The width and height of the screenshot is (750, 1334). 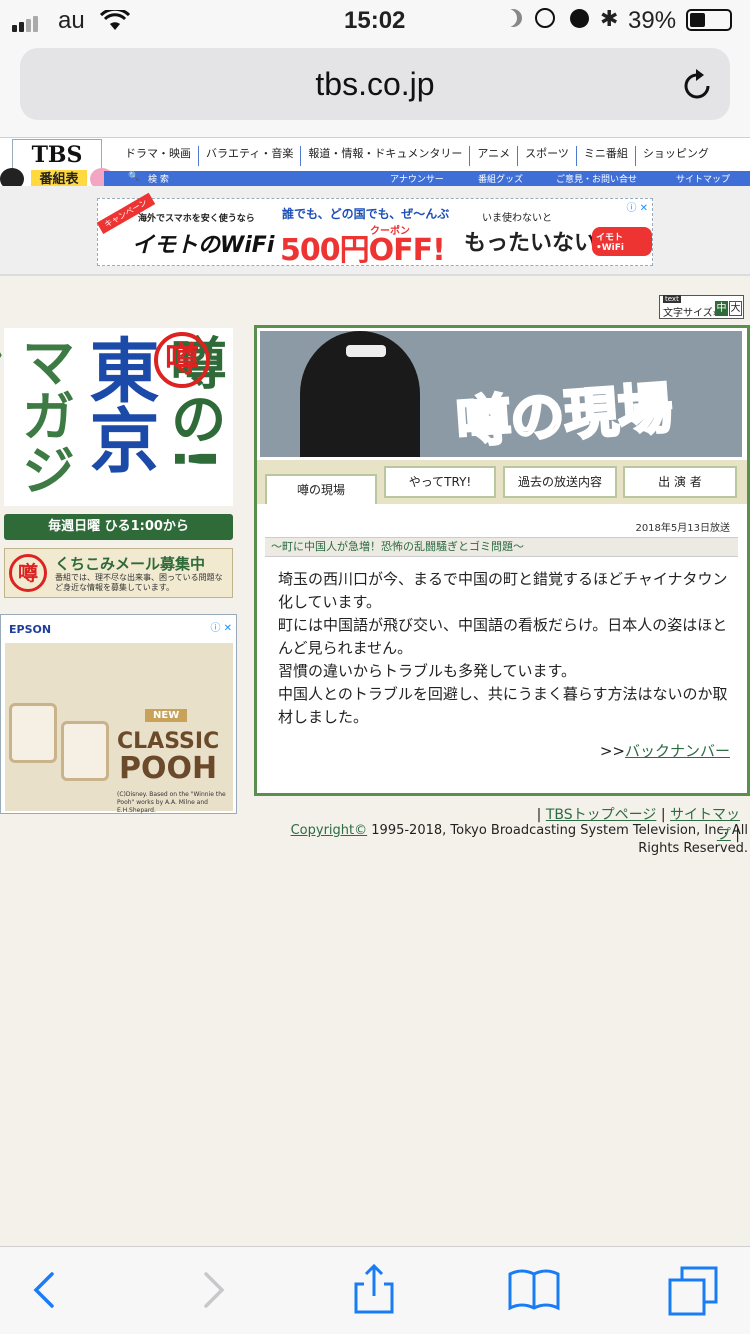 I want to click on nav-drama: ドラマ・映画, so click(x=158, y=156).